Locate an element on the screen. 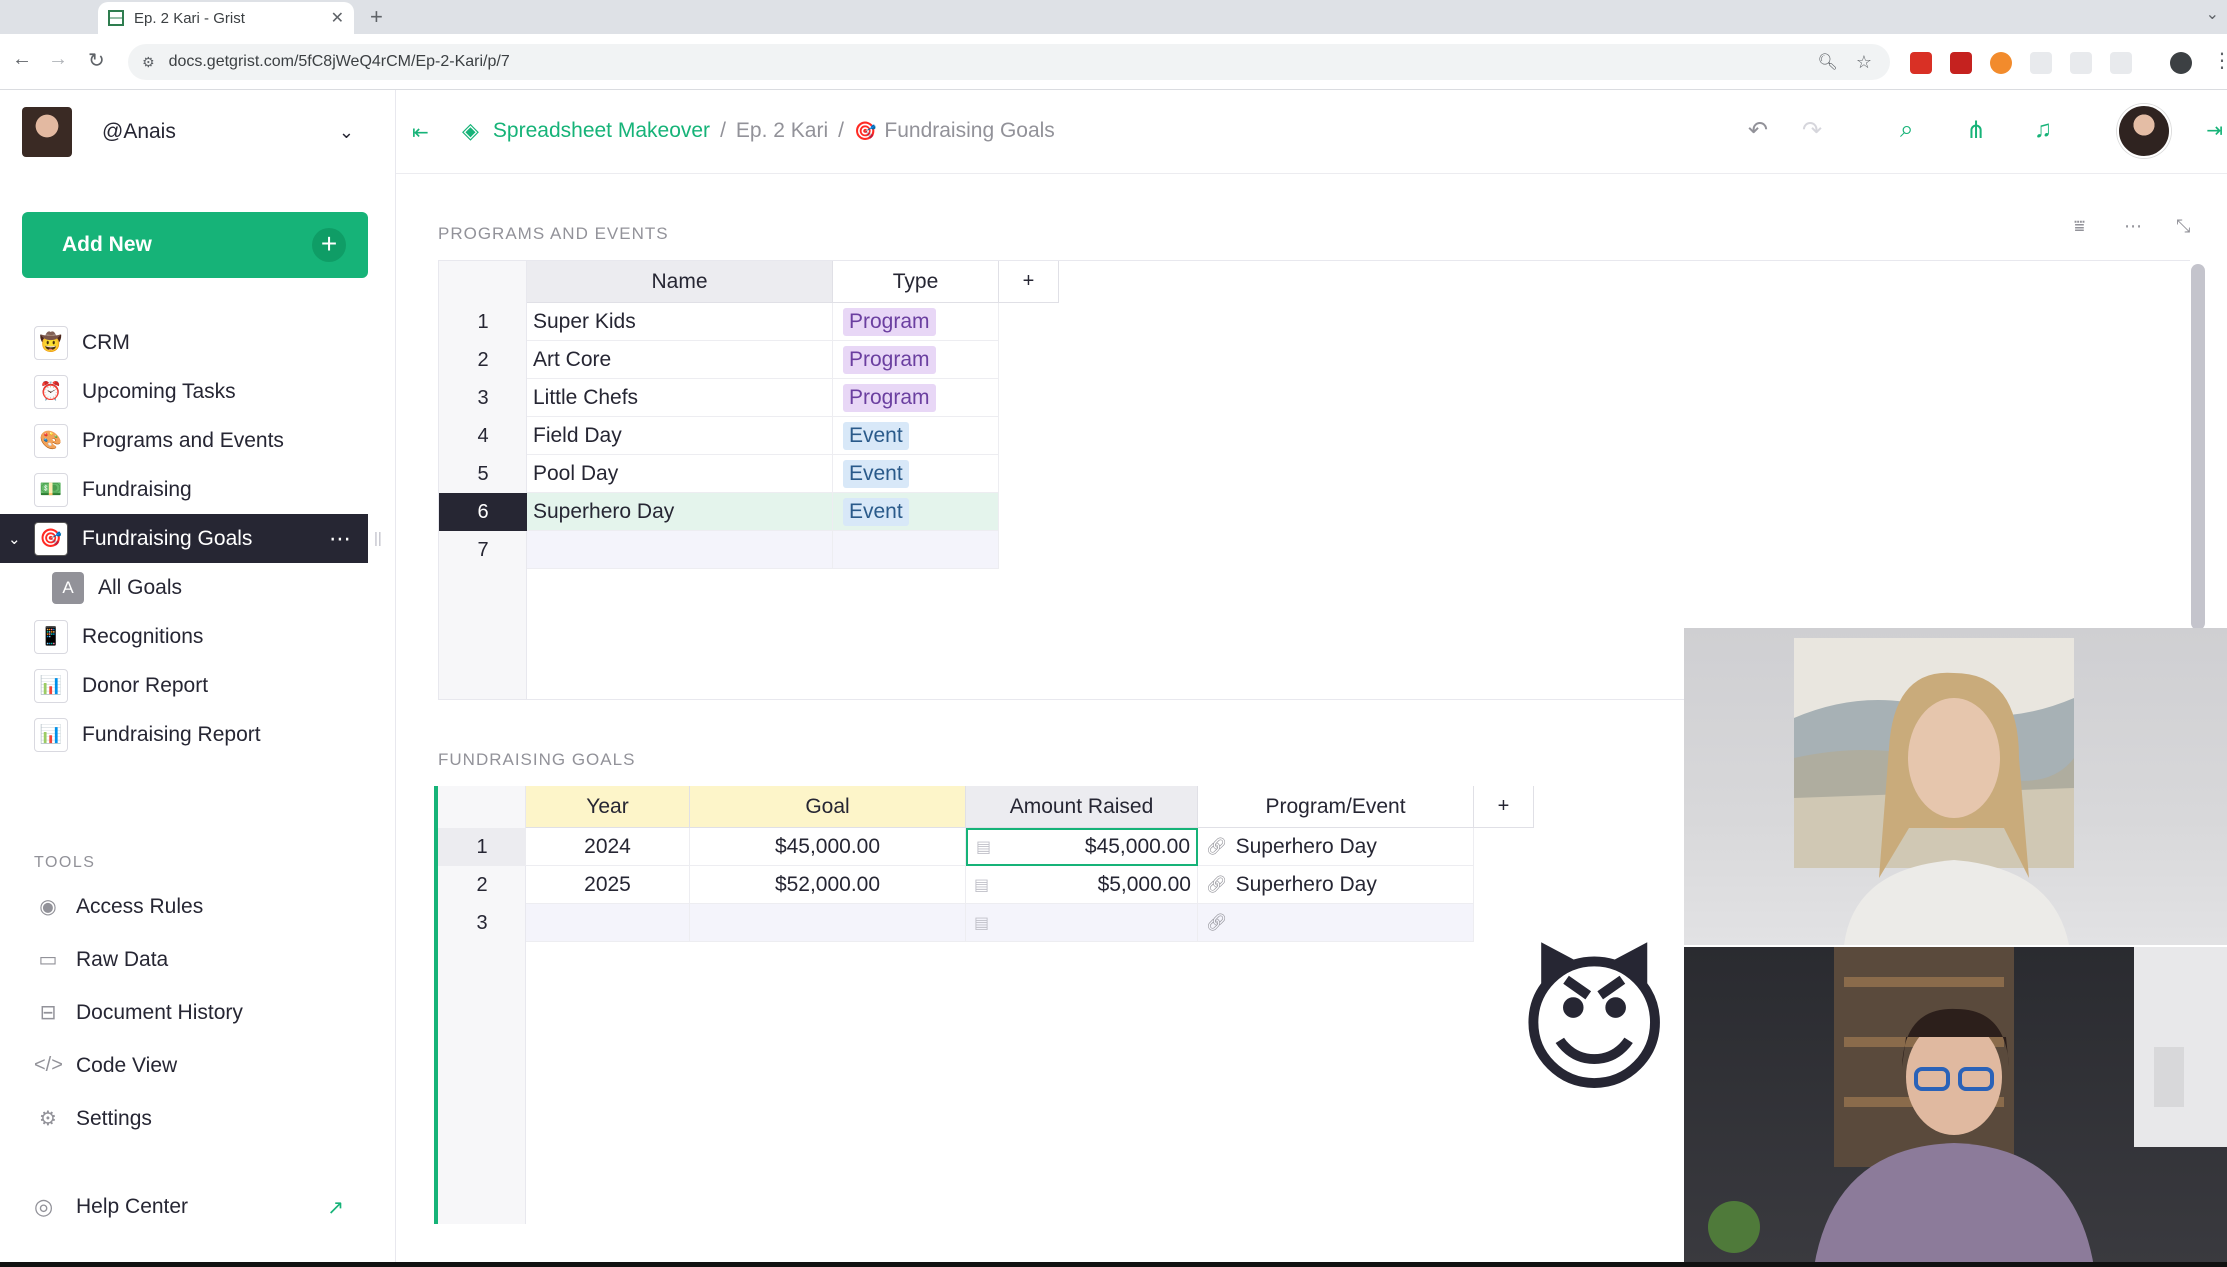 This screenshot has height=1267, width=2227. browser-tab: Ep. 2 Kari - Grist ✕ is located at coordinates (226, 18).